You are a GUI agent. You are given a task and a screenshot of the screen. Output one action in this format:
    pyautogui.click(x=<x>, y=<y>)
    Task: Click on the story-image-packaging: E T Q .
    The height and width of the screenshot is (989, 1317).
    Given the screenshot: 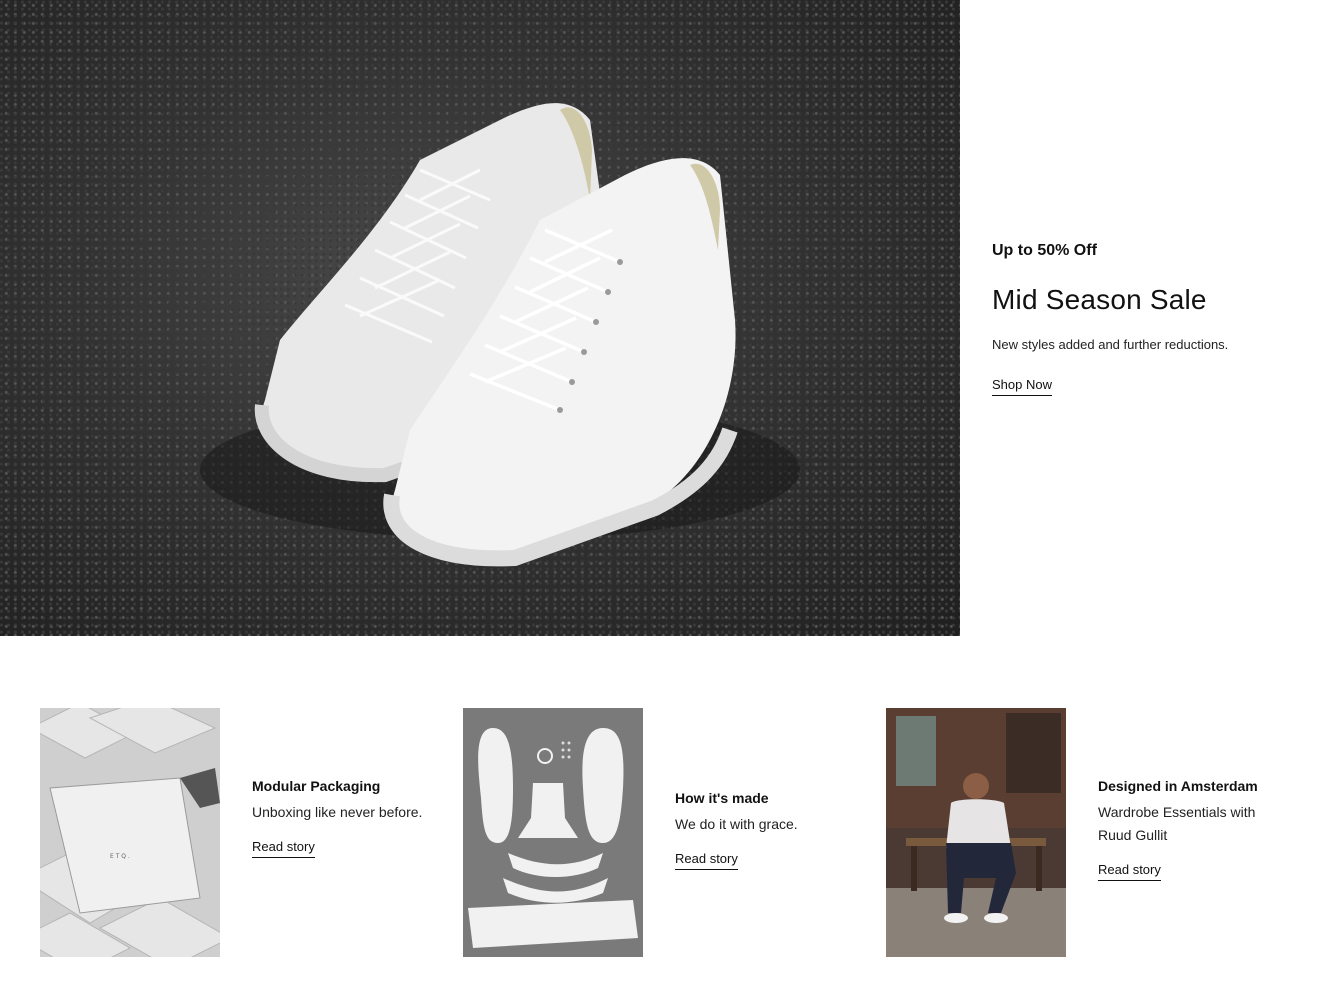 What is the action you would take?
    pyautogui.click(x=130, y=832)
    